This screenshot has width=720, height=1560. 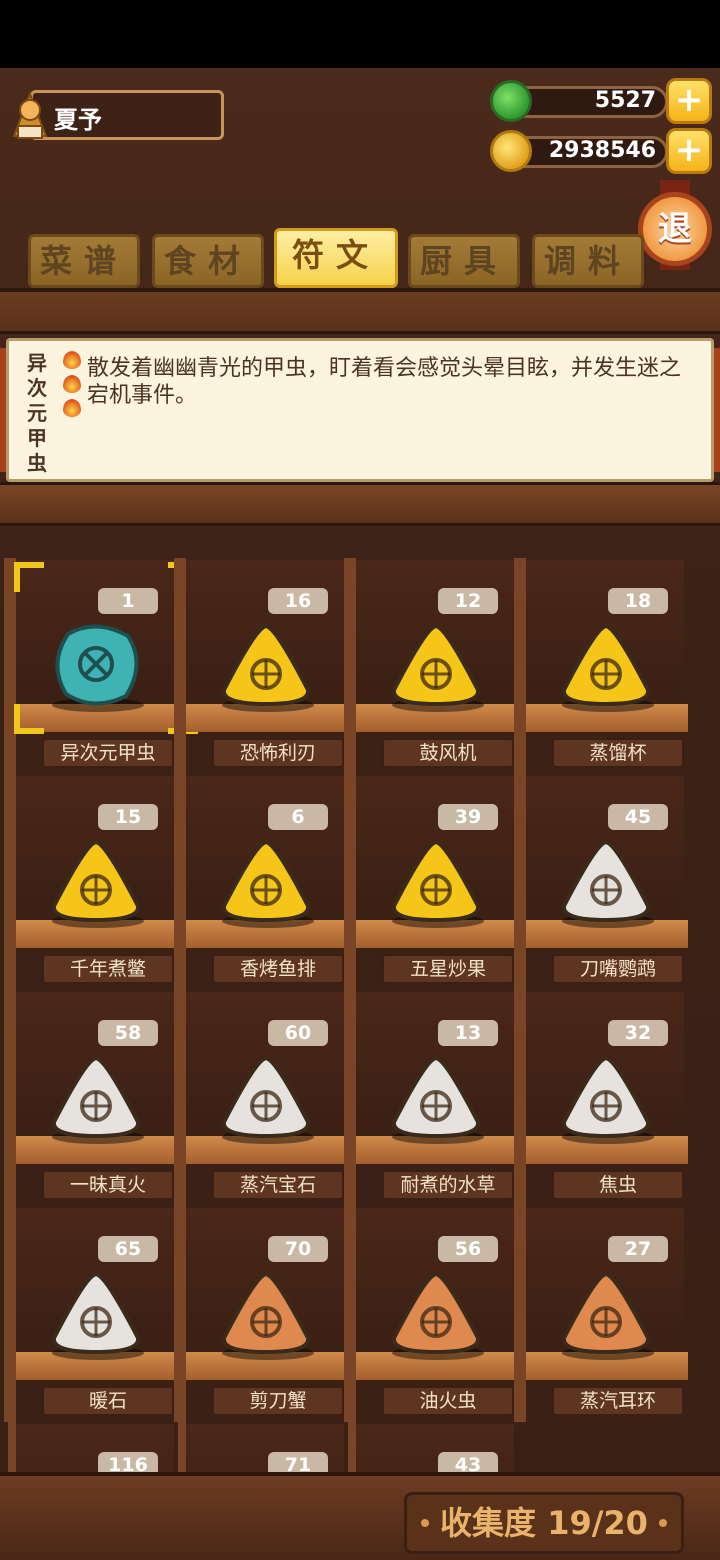 What do you see at coordinates (278, 1401) in the screenshot?
I see `rune-name-label: 剪刀蟹` at bounding box center [278, 1401].